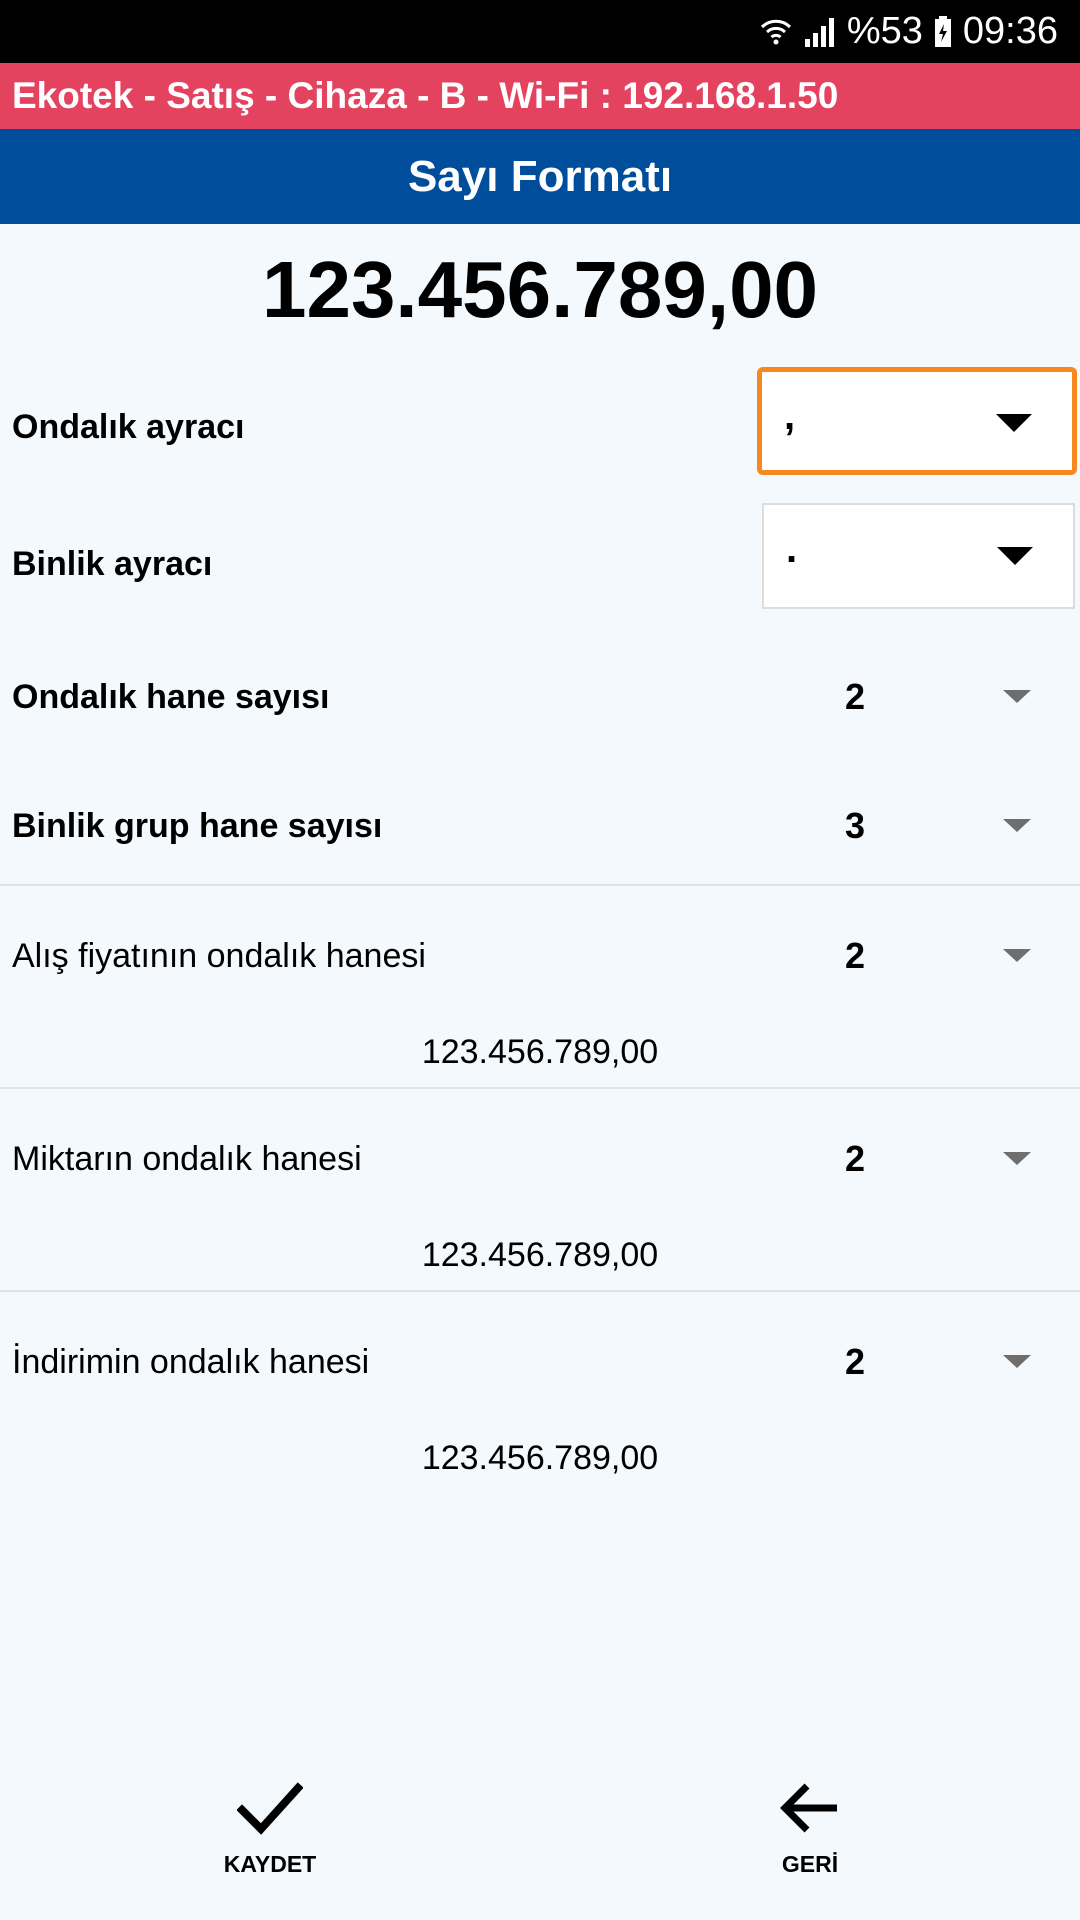 This screenshot has width=1080, height=1920. What do you see at coordinates (855, 1362) in the screenshot?
I see `discount-decimal-spinner: 2` at bounding box center [855, 1362].